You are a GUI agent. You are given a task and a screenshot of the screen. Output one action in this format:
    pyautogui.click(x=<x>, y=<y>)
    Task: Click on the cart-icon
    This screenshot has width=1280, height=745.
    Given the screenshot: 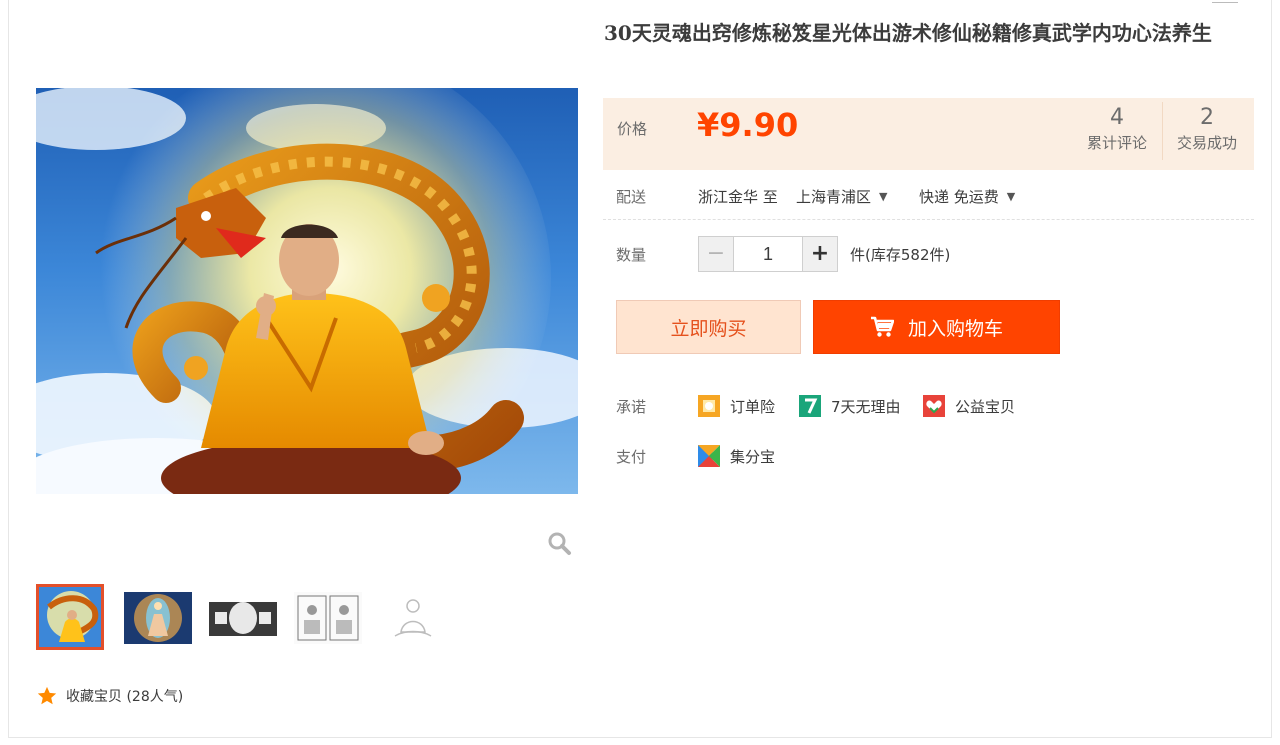 What is the action you would take?
    pyautogui.click(x=882, y=326)
    